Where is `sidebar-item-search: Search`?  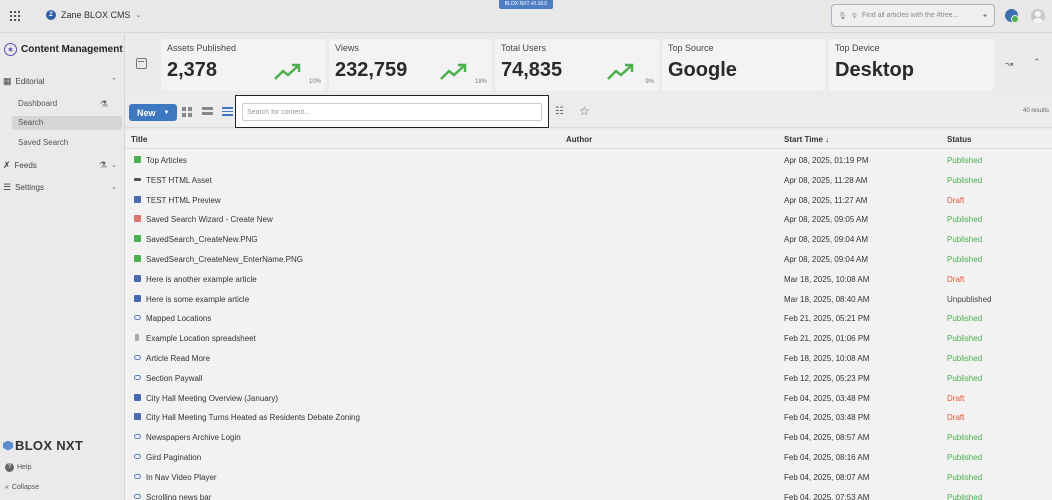 sidebar-item-search: Search is located at coordinates (67, 123).